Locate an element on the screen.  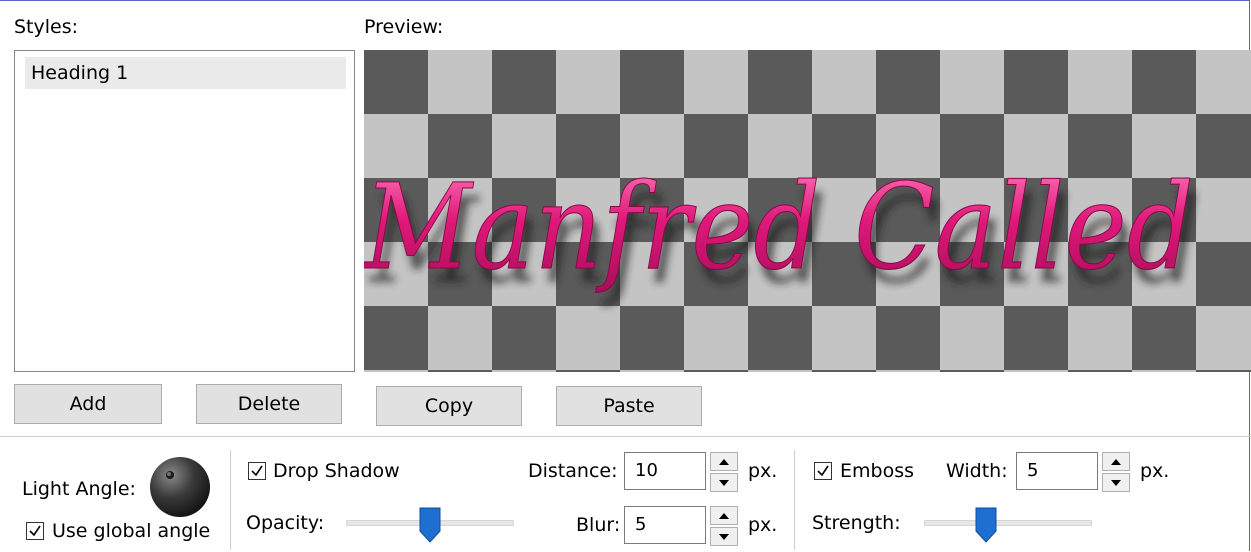
slider-track is located at coordinates (1008, 523).